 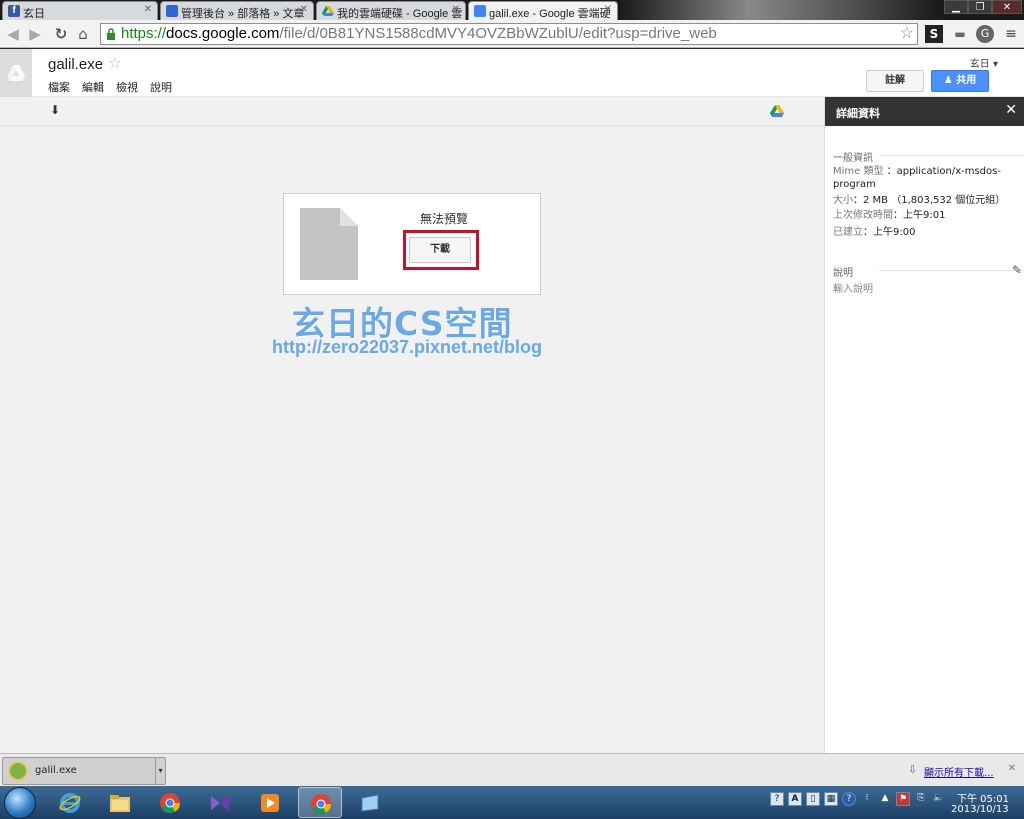 What do you see at coordinates (960, 34) in the screenshot?
I see `extension-icon: ▬` at bounding box center [960, 34].